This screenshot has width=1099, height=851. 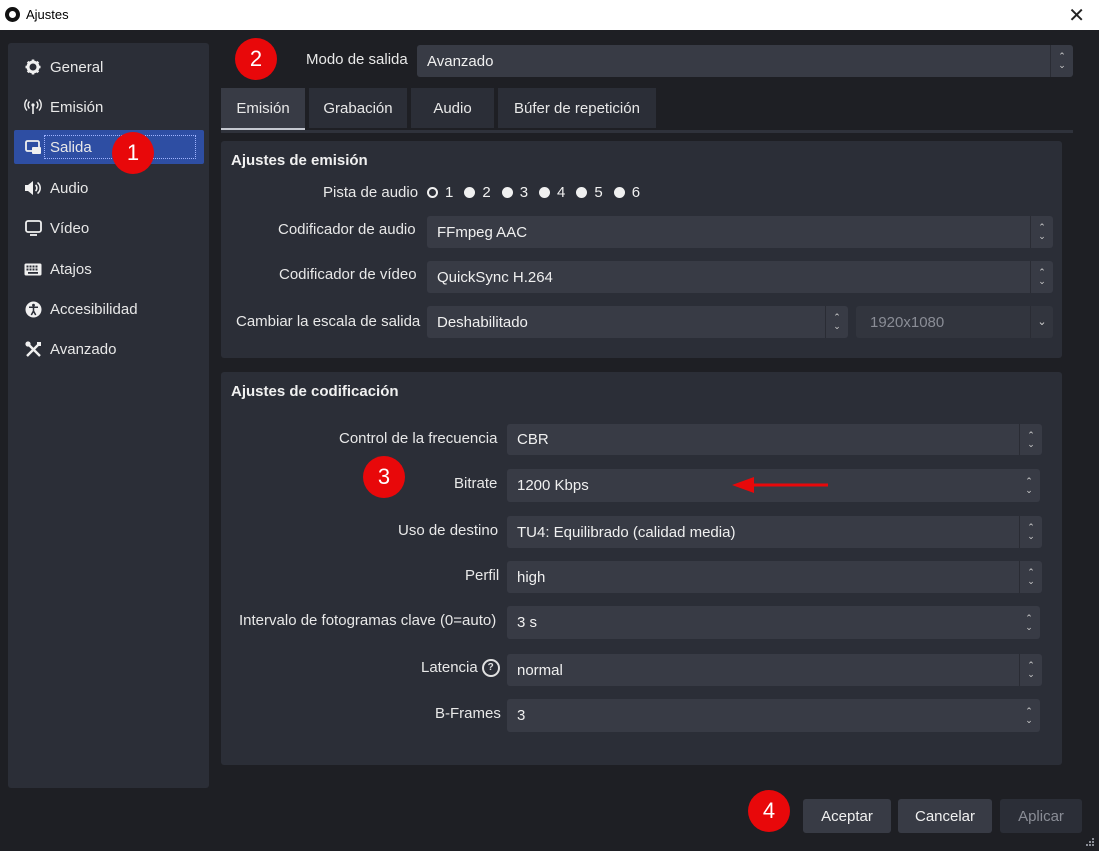 What do you see at coordinates (384, 477) in the screenshot?
I see `step-marker-3: 3` at bounding box center [384, 477].